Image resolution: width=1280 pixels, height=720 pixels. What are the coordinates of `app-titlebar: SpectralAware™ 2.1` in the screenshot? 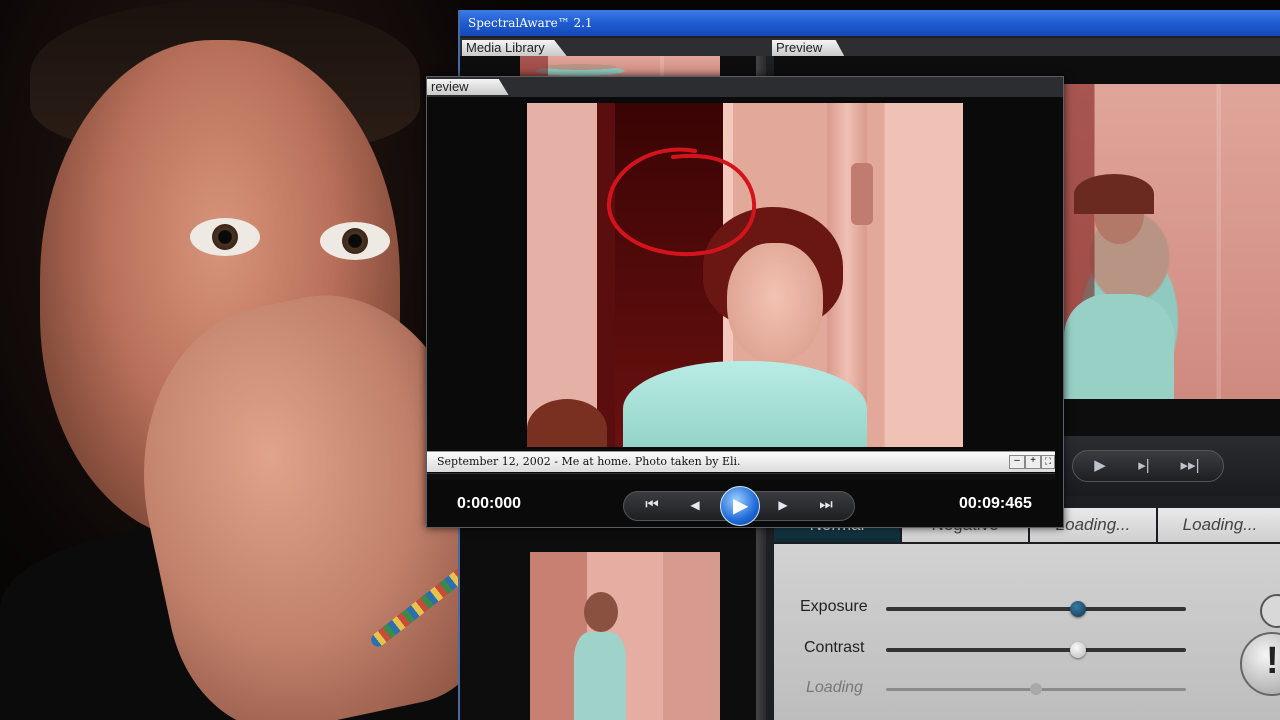 It's located at (870, 23).